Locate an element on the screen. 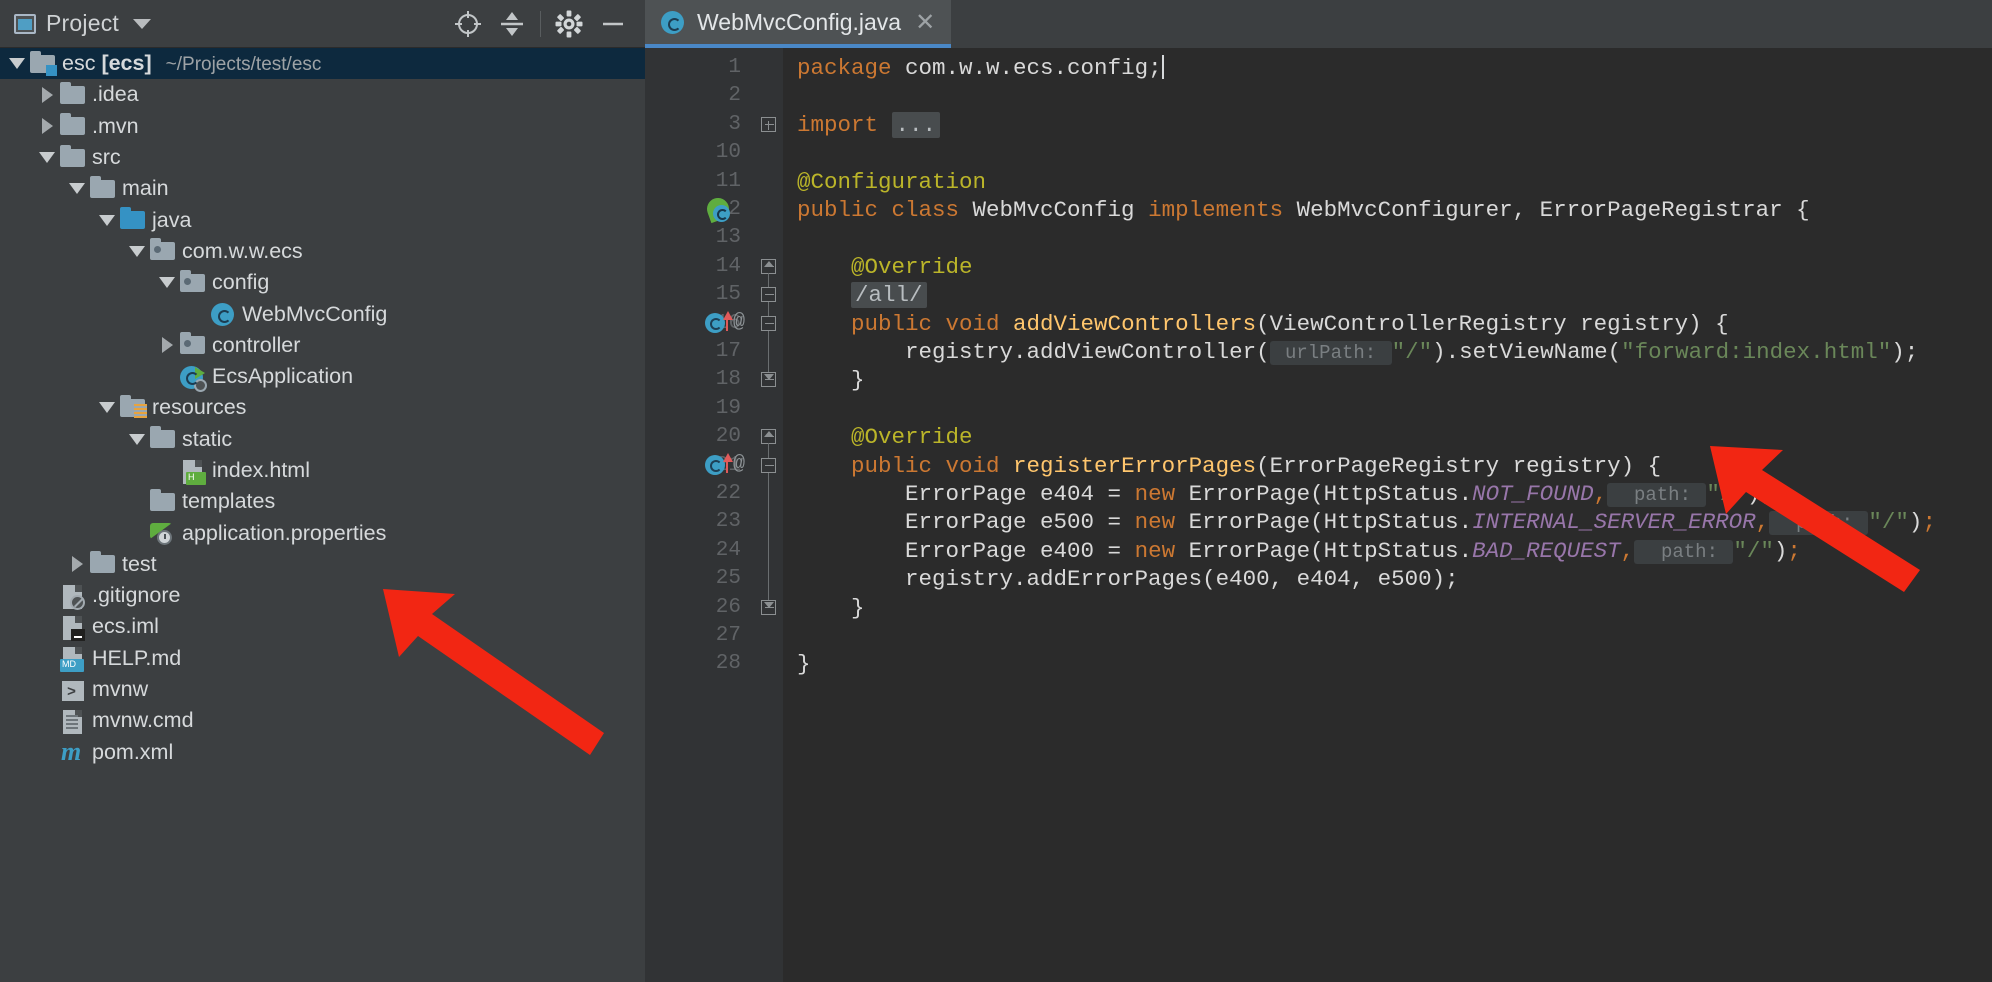  tree-item-label: java is located at coordinates (172, 219).